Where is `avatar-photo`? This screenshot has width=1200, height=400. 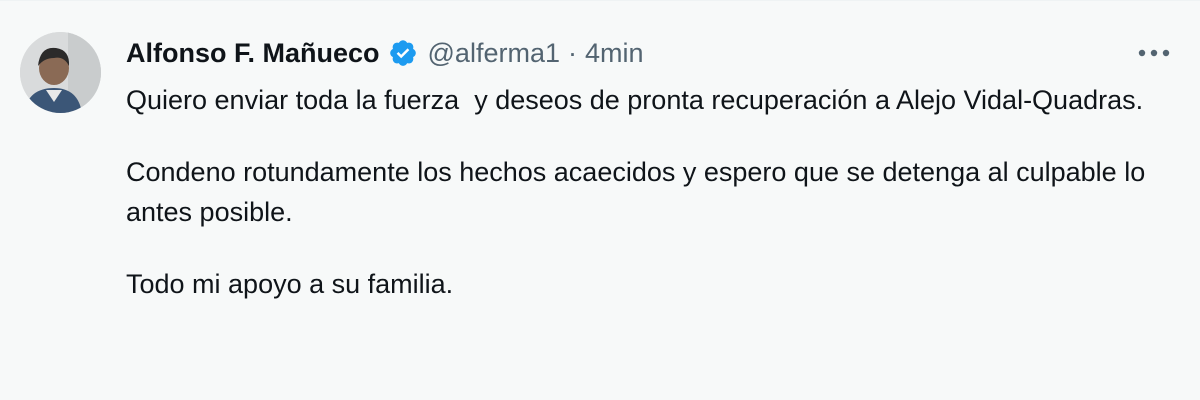
avatar-photo is located at coordinates (60, 72).